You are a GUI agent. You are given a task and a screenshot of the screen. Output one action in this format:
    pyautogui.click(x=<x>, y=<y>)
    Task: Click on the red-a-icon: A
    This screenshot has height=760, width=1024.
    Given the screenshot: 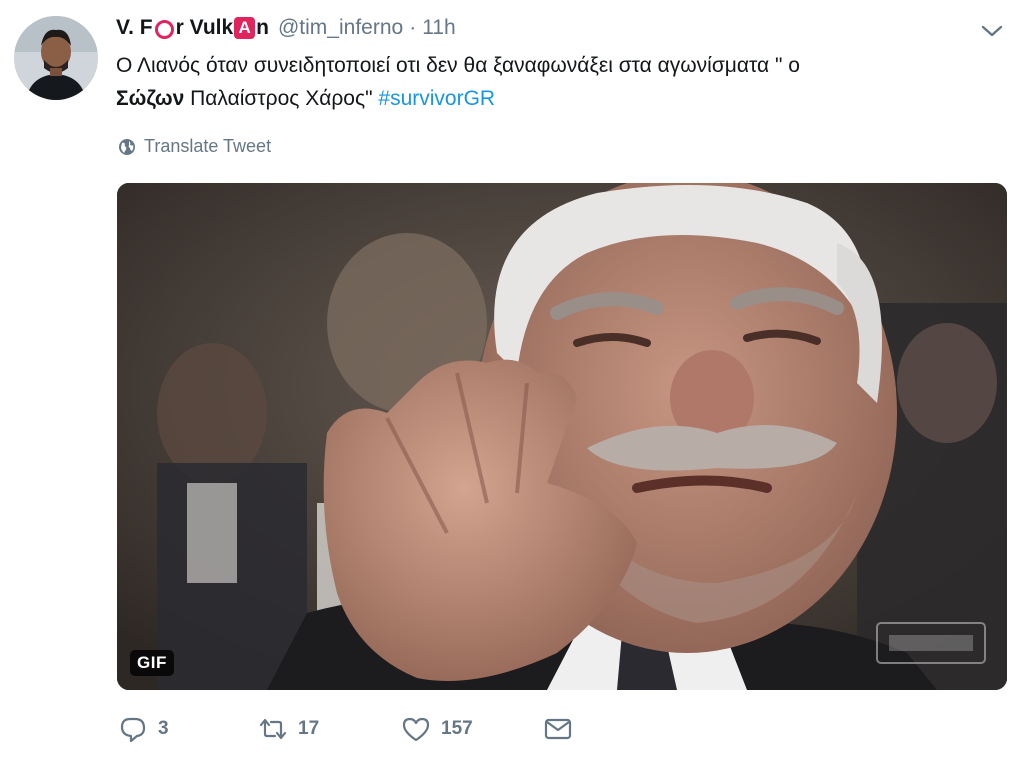 What is the action you would take?
    pyautogui.click(x=245, y=28)
    